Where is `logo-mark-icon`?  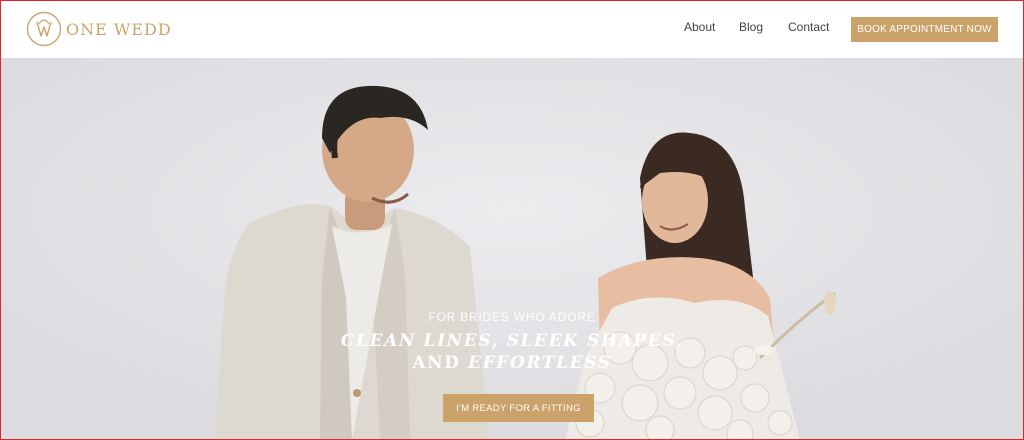
logo-mark-icon is located at coordinates (44, 29).